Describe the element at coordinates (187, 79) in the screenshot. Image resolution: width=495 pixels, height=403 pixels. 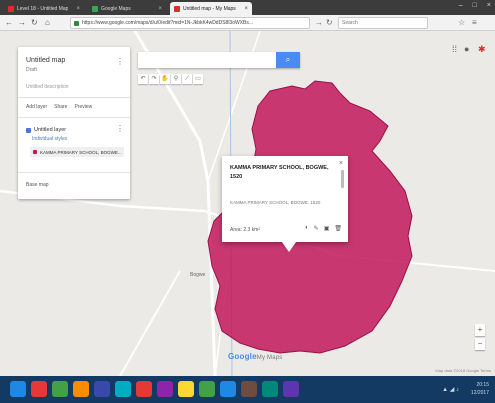
I see `line-icon: ⟋` at that location.